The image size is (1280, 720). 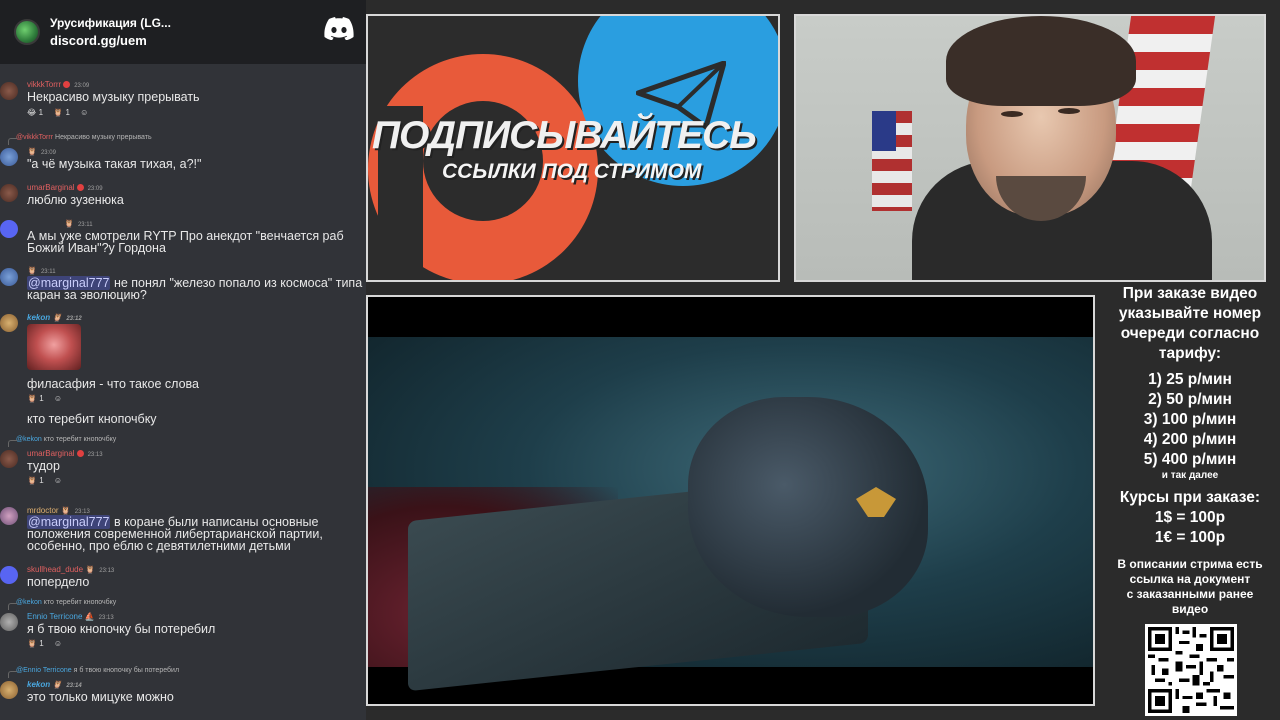 I want to click on reply-preview: @vikkkTorrr Некрасиво музыку прерывать, so click(x=80, y=139).